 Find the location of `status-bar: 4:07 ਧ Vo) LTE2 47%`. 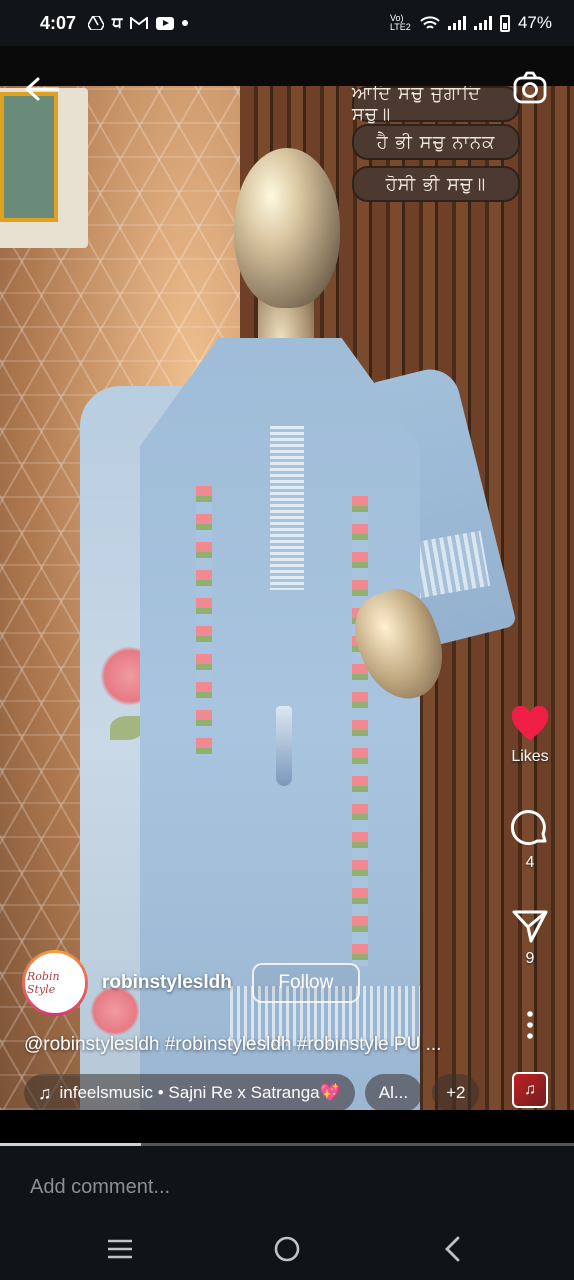

status-bar: 4:07 ਧ Vo) LTE2 47% is located at coordinates (287, 23).